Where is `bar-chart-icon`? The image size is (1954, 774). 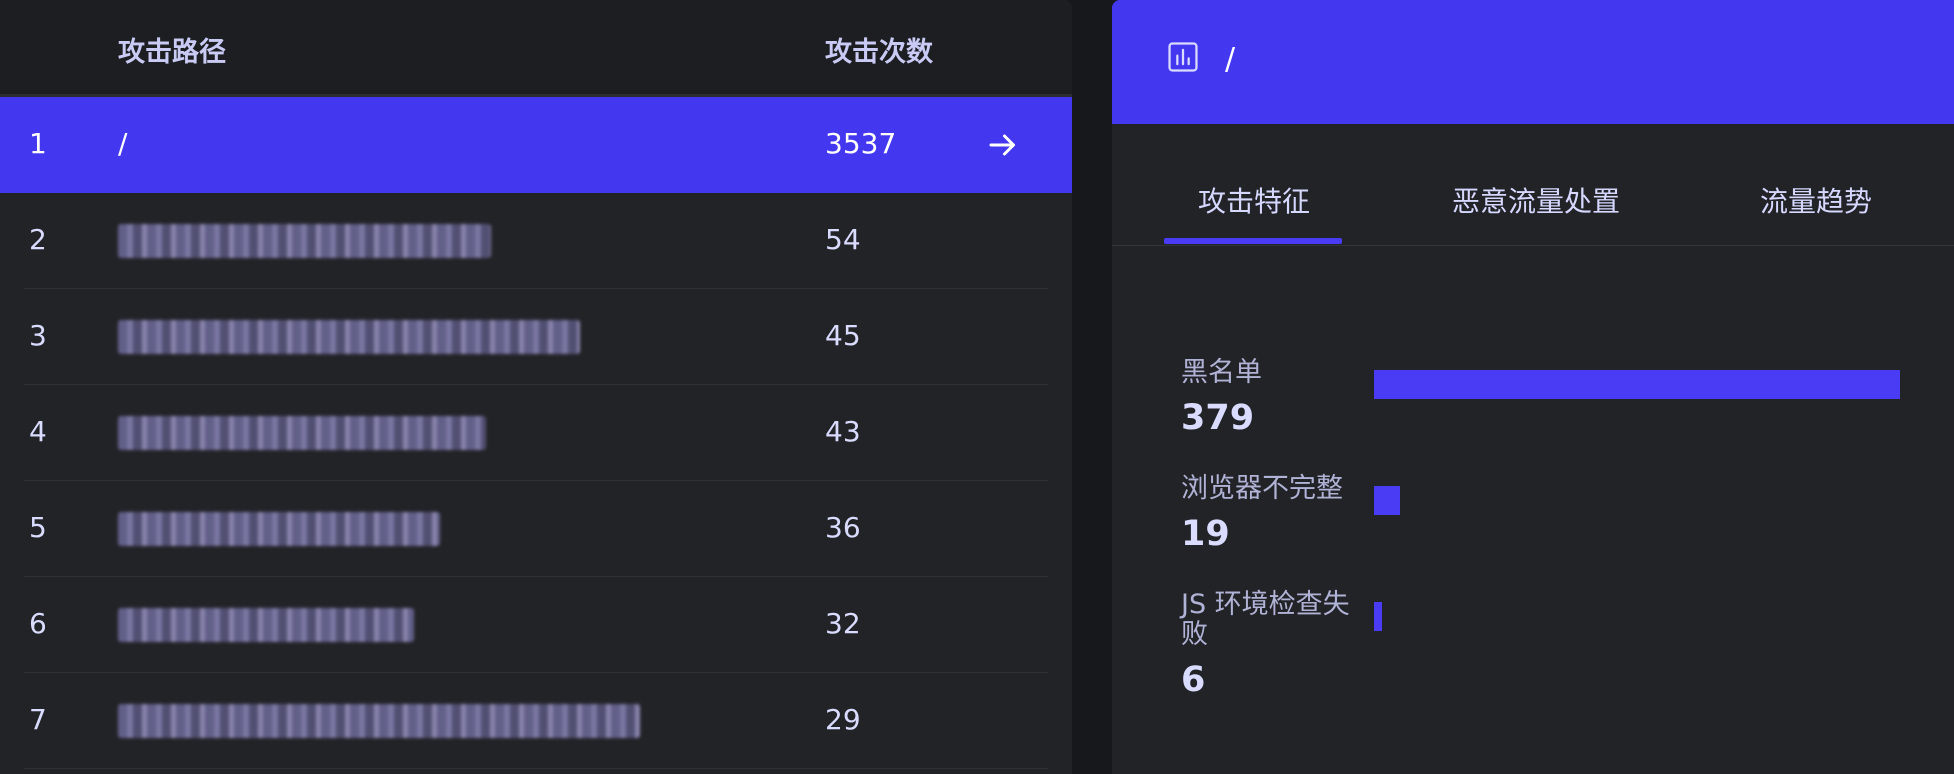
bar-chart-icon is located at coordinates (1183, 57).